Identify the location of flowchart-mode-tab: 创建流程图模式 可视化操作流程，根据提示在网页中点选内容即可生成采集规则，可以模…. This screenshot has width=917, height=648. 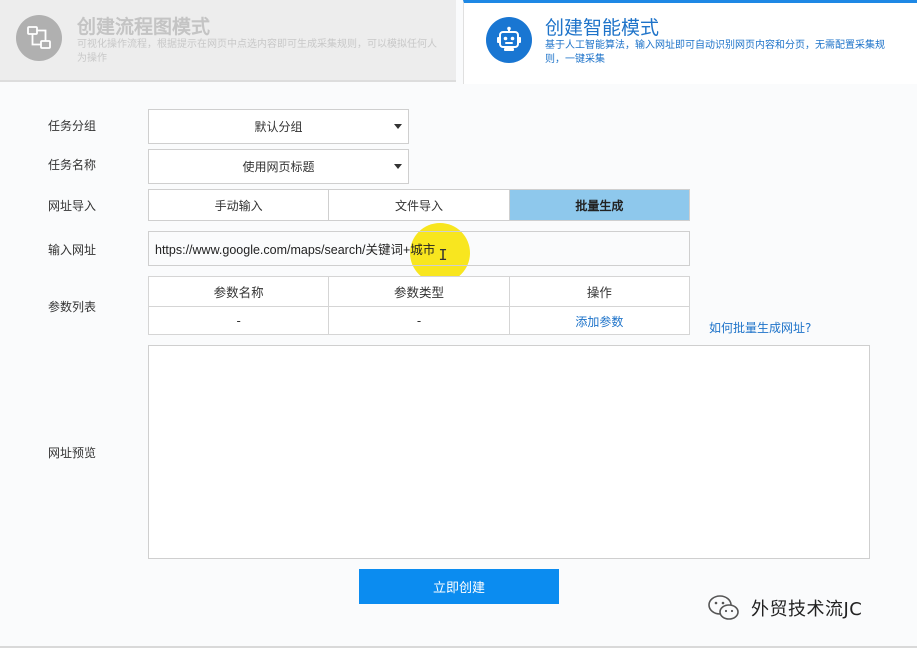
(228, 41).